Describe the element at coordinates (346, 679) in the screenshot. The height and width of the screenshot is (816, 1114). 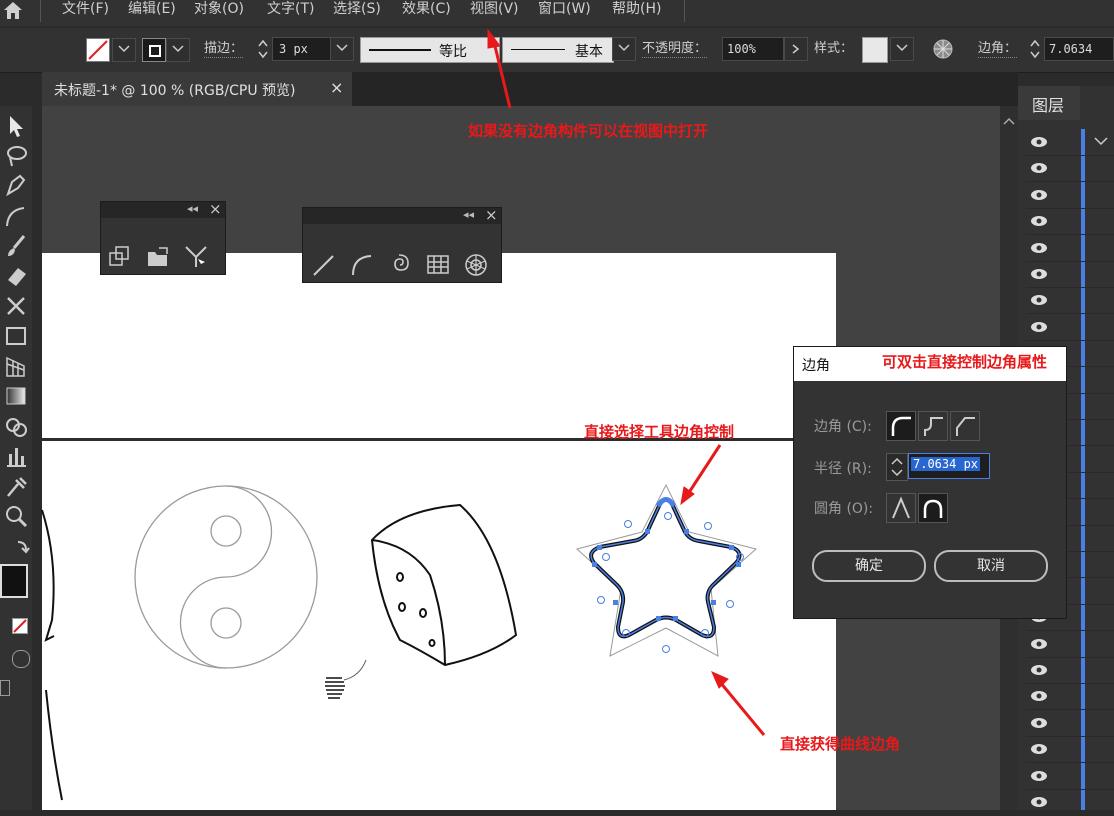
I see `scribble-drawing` at that location.